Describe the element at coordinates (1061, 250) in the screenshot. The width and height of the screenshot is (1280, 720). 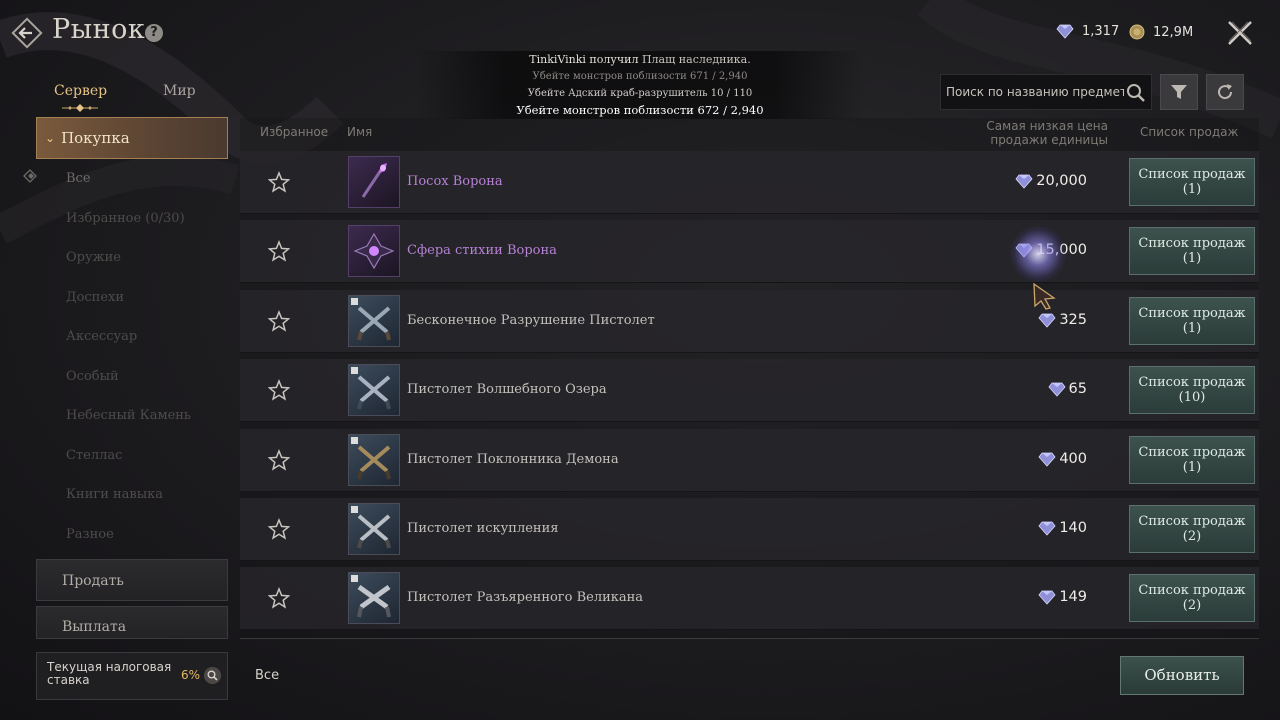
I see `item-price-value: 15,000` at that location.